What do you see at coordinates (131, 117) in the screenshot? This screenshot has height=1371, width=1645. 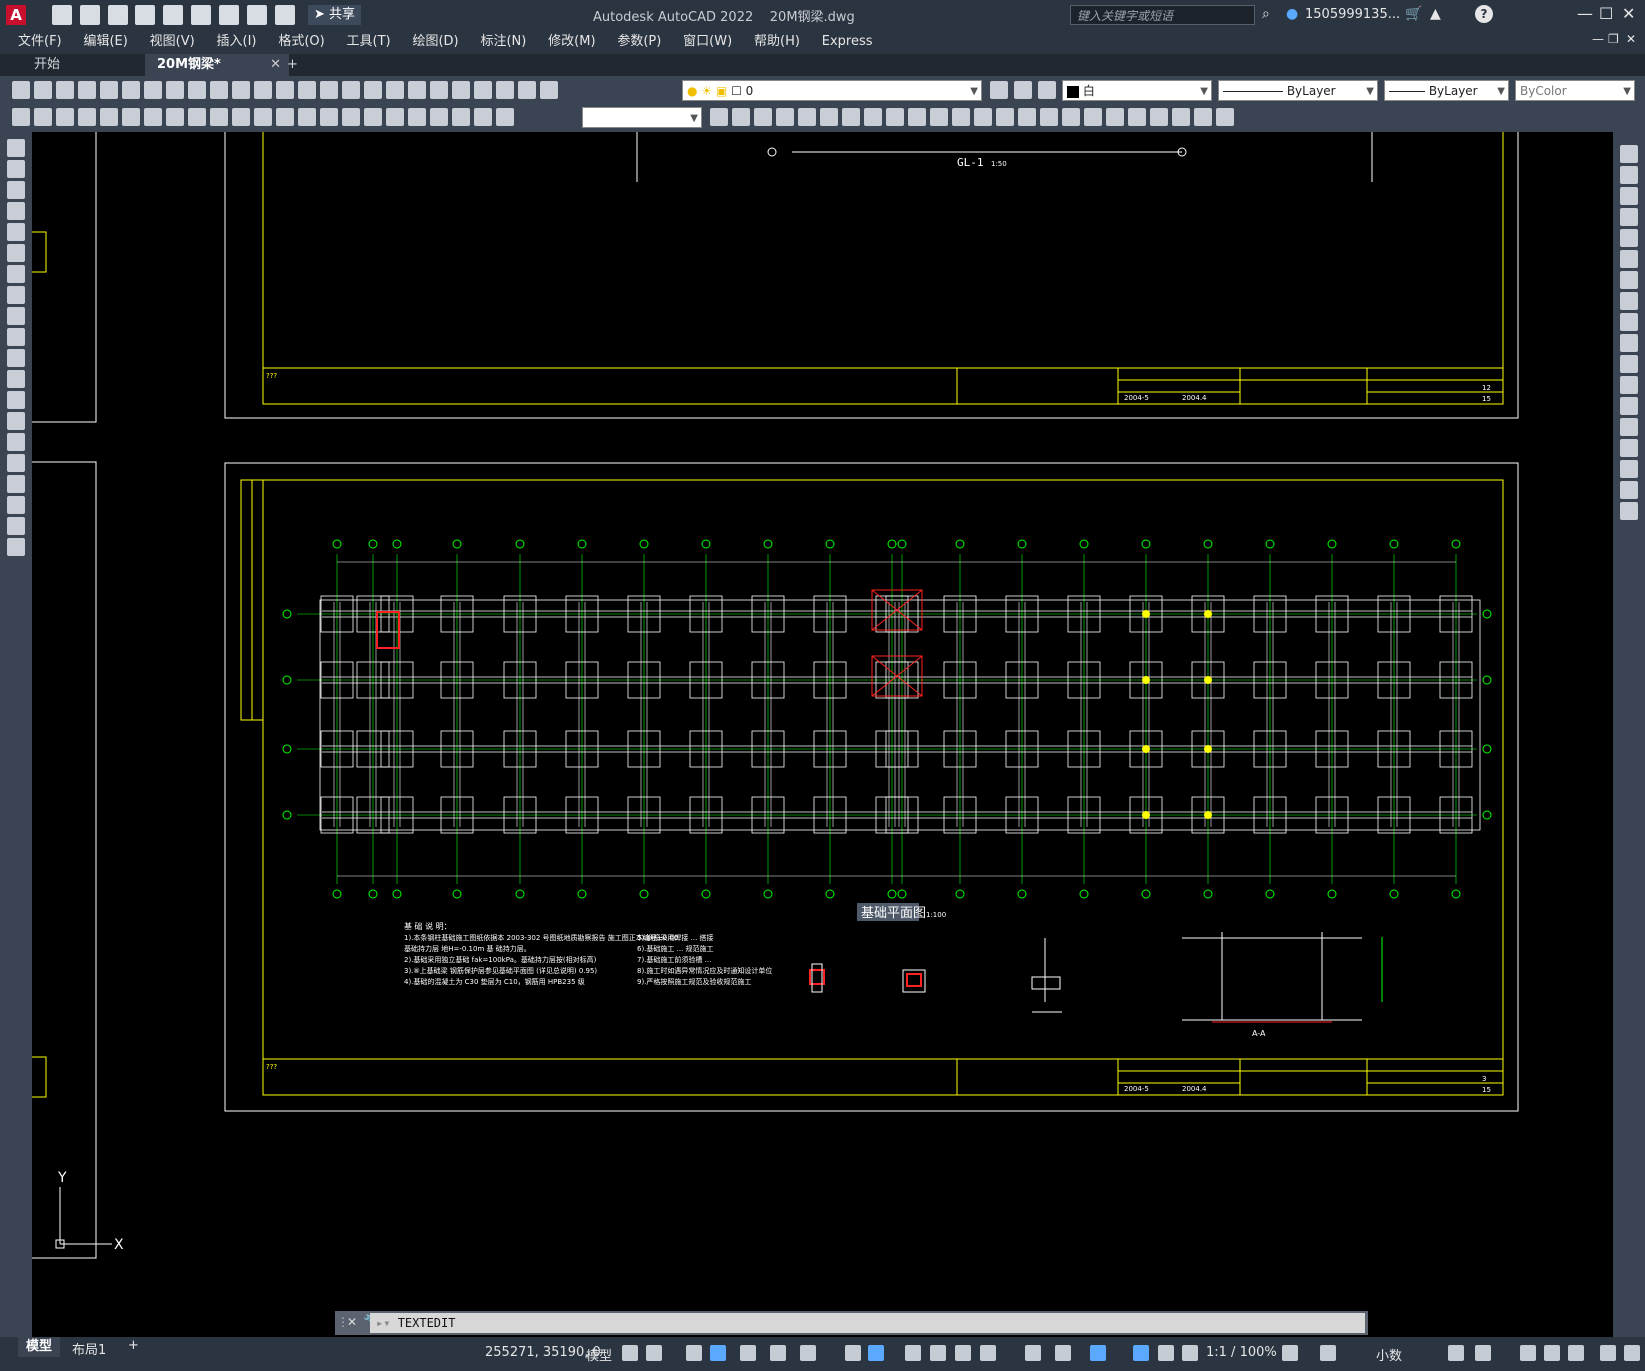 I see `dim-arc-icon` at bounding box center [131, 117].